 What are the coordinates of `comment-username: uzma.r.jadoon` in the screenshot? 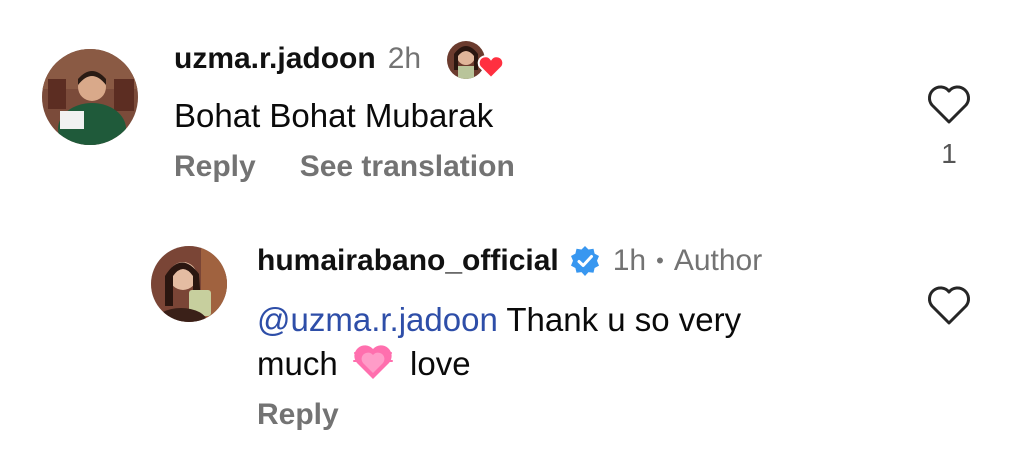 It's located at (275, 59).